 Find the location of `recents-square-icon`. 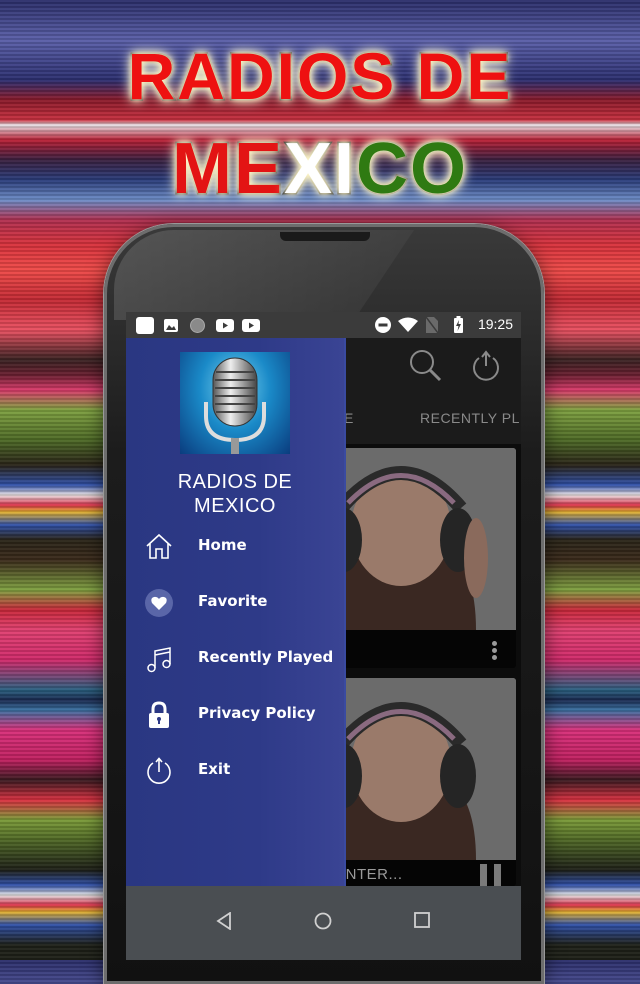

recents-square-icon is located at coordinates (422, 920).